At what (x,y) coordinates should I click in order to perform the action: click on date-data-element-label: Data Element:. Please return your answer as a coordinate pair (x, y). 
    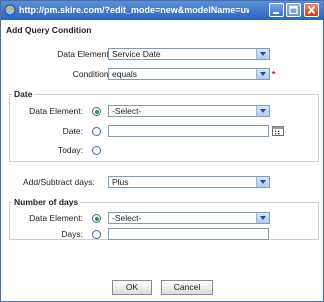
    Looking at the image, I should click on (56, 111).